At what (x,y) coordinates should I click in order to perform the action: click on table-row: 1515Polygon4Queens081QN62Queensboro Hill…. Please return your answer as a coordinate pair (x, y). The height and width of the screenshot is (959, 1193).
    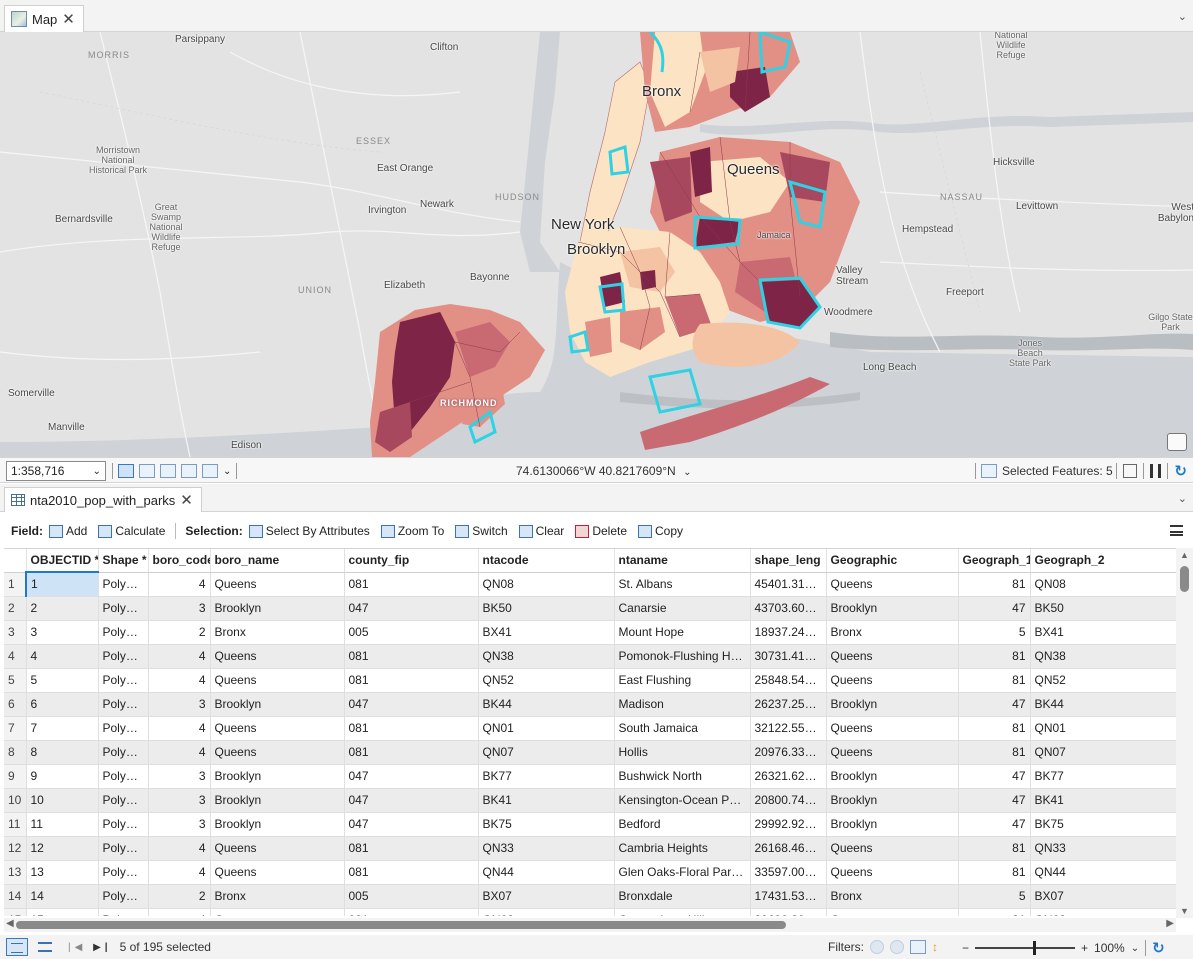
    Looking at the image, I should click on (590, 912).